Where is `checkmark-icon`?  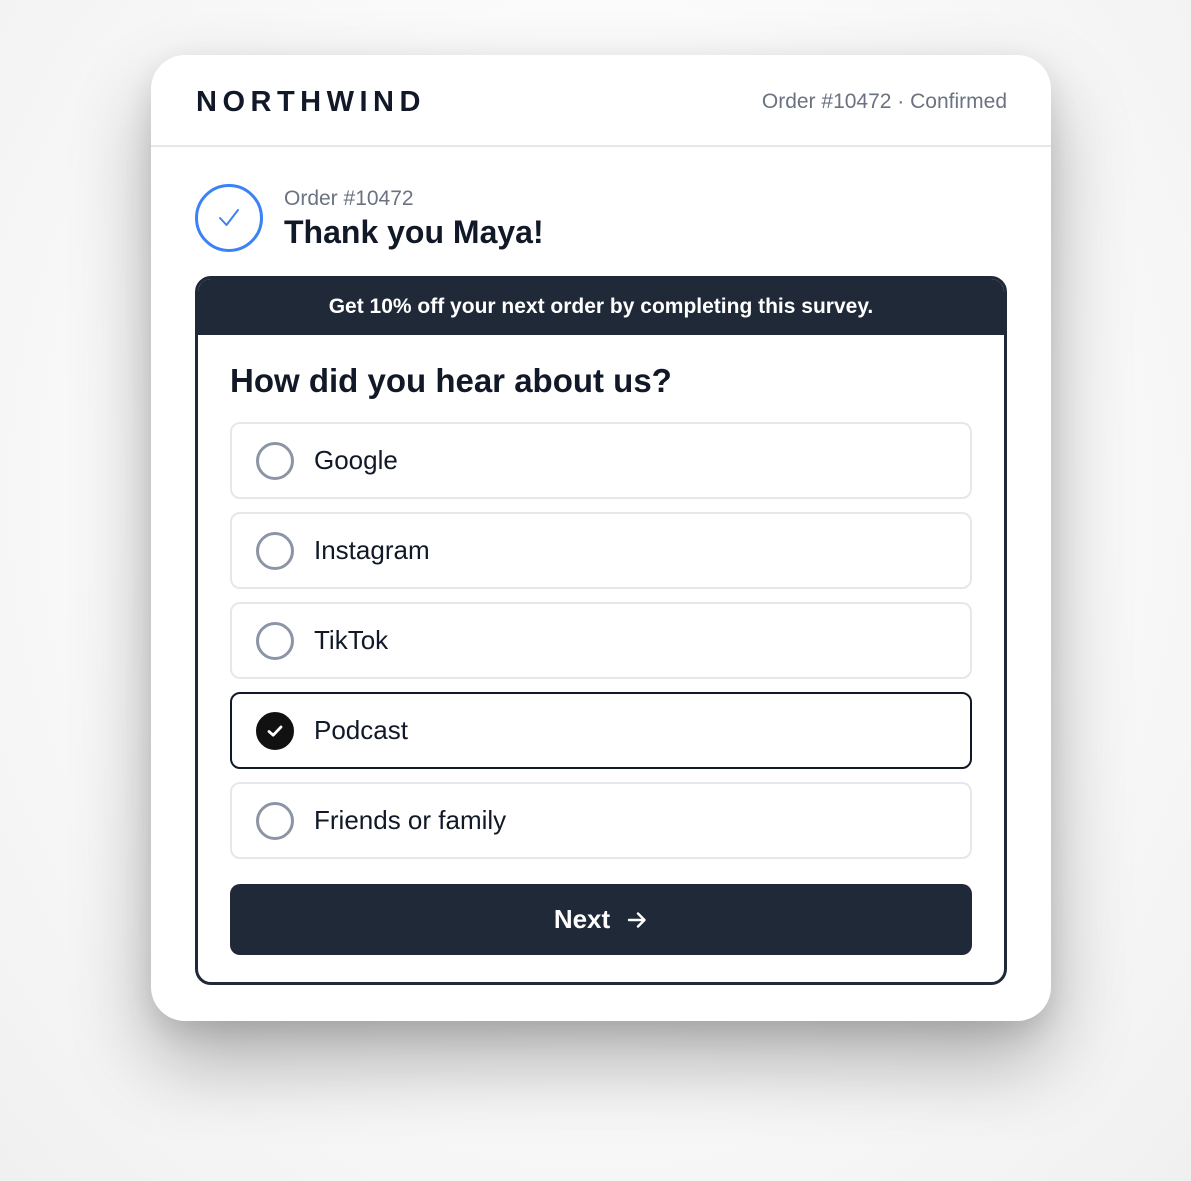 checkmark-icon is located at coordinates (275, 731).